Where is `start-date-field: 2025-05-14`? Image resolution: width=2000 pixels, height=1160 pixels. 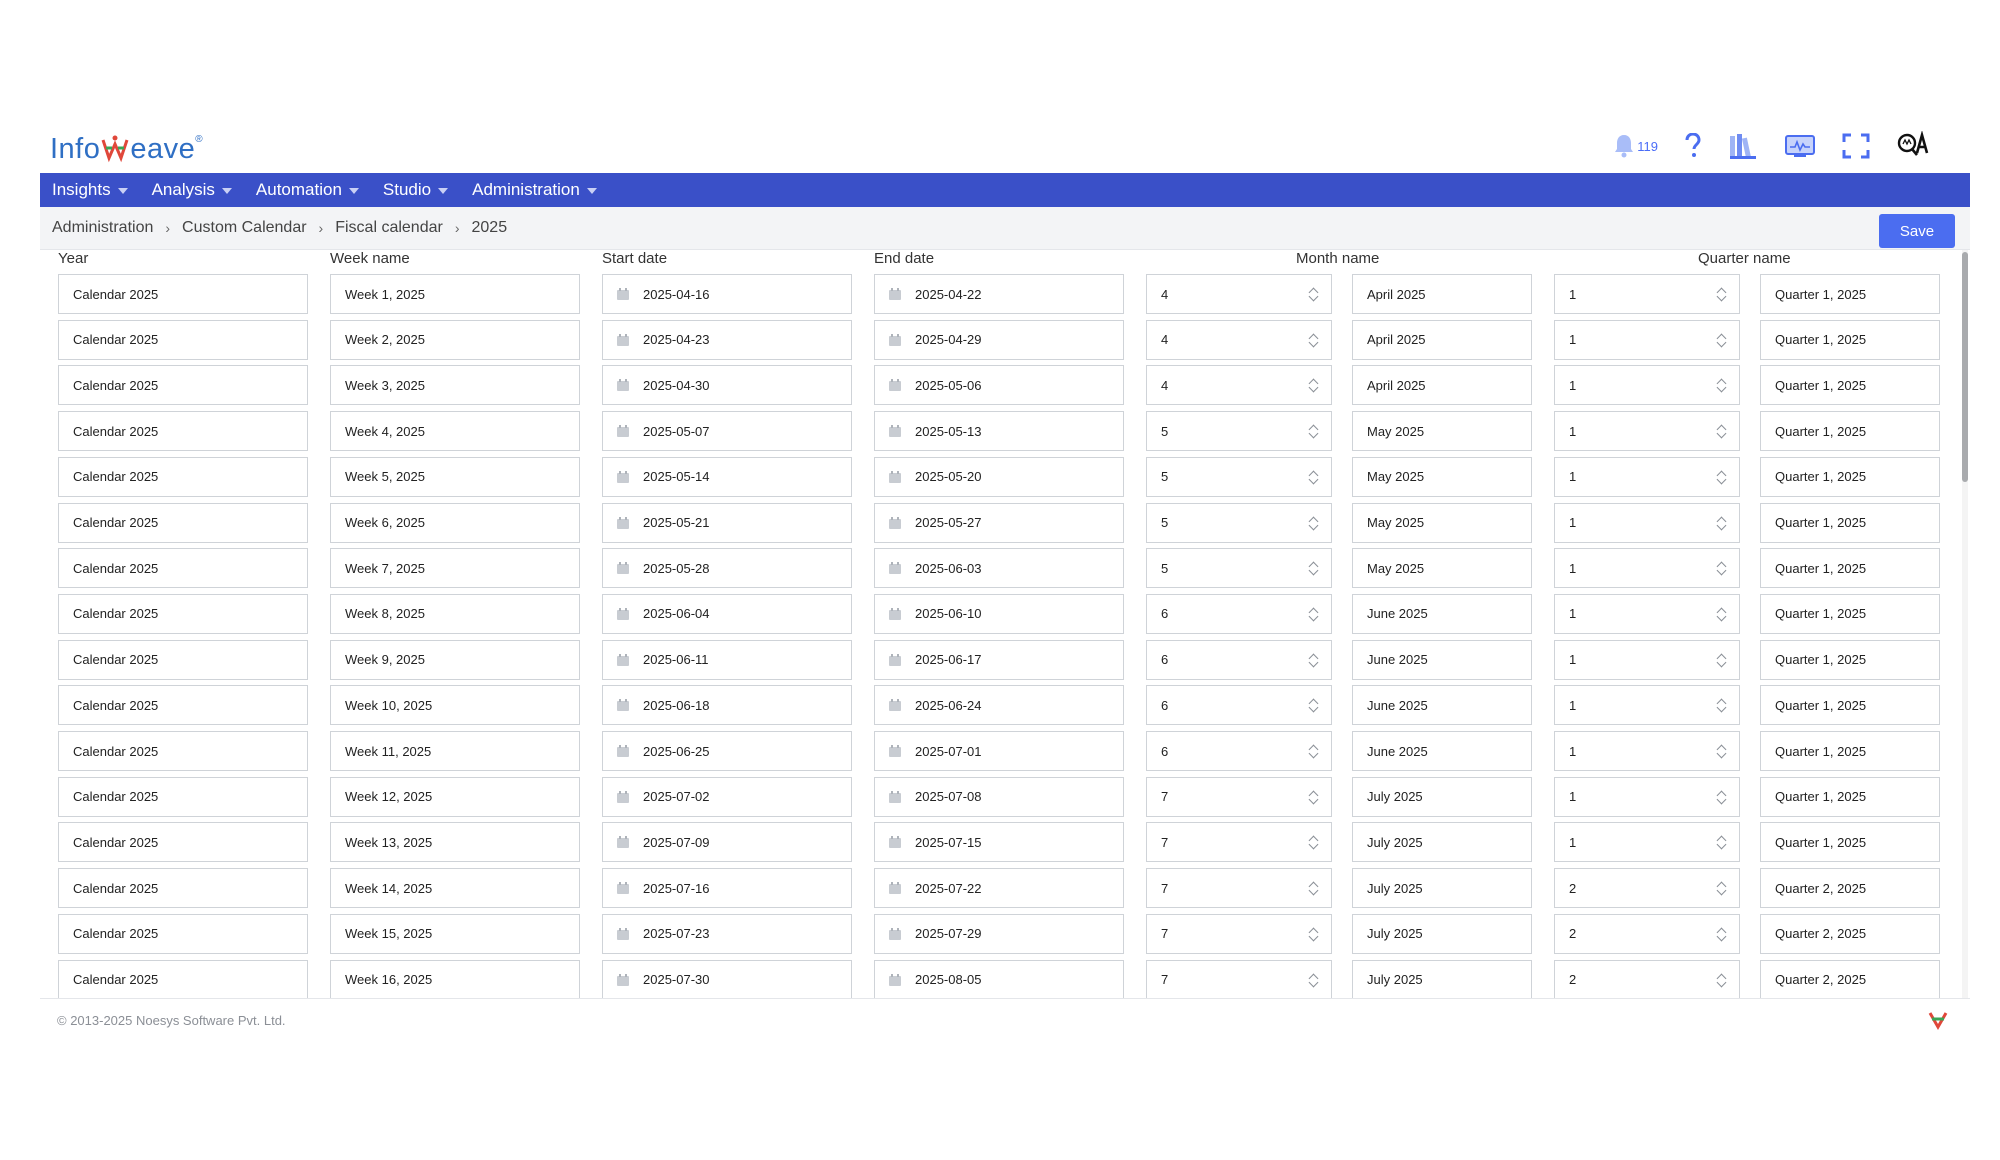 start-date-field: 2025-05-14 is located at coordinates (727, 476).